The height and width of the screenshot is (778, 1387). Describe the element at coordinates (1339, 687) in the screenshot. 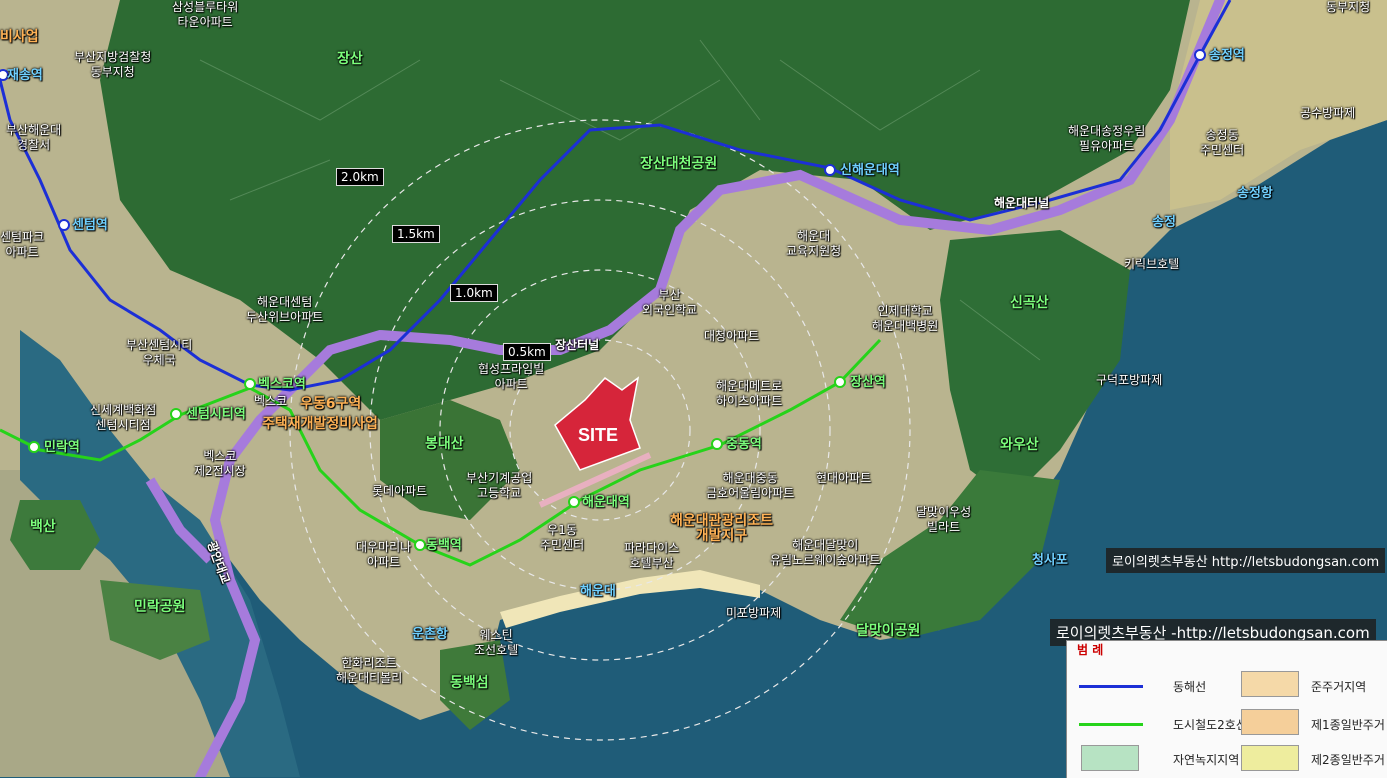

I see `legend-label-semi-res: 준주거지역` at that location.